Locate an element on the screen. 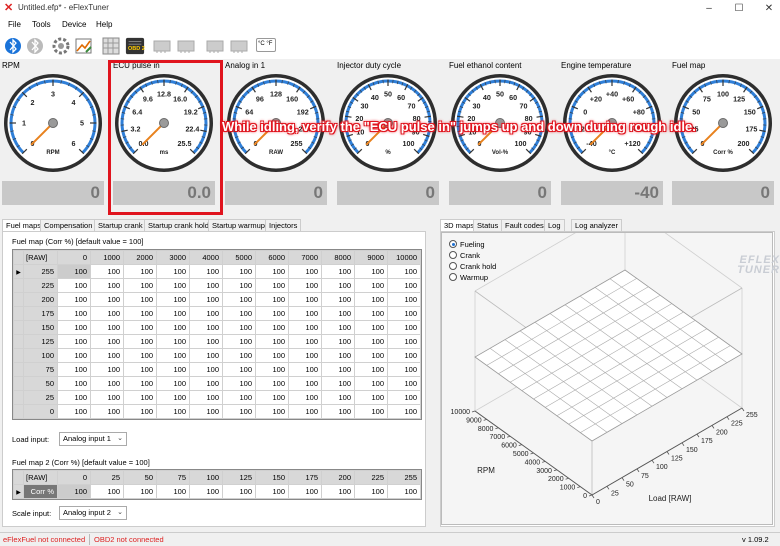 The height and width of the screenshot is (546, 780). fuel-map2-col-header: 225 is located at coordinates (371, 477).